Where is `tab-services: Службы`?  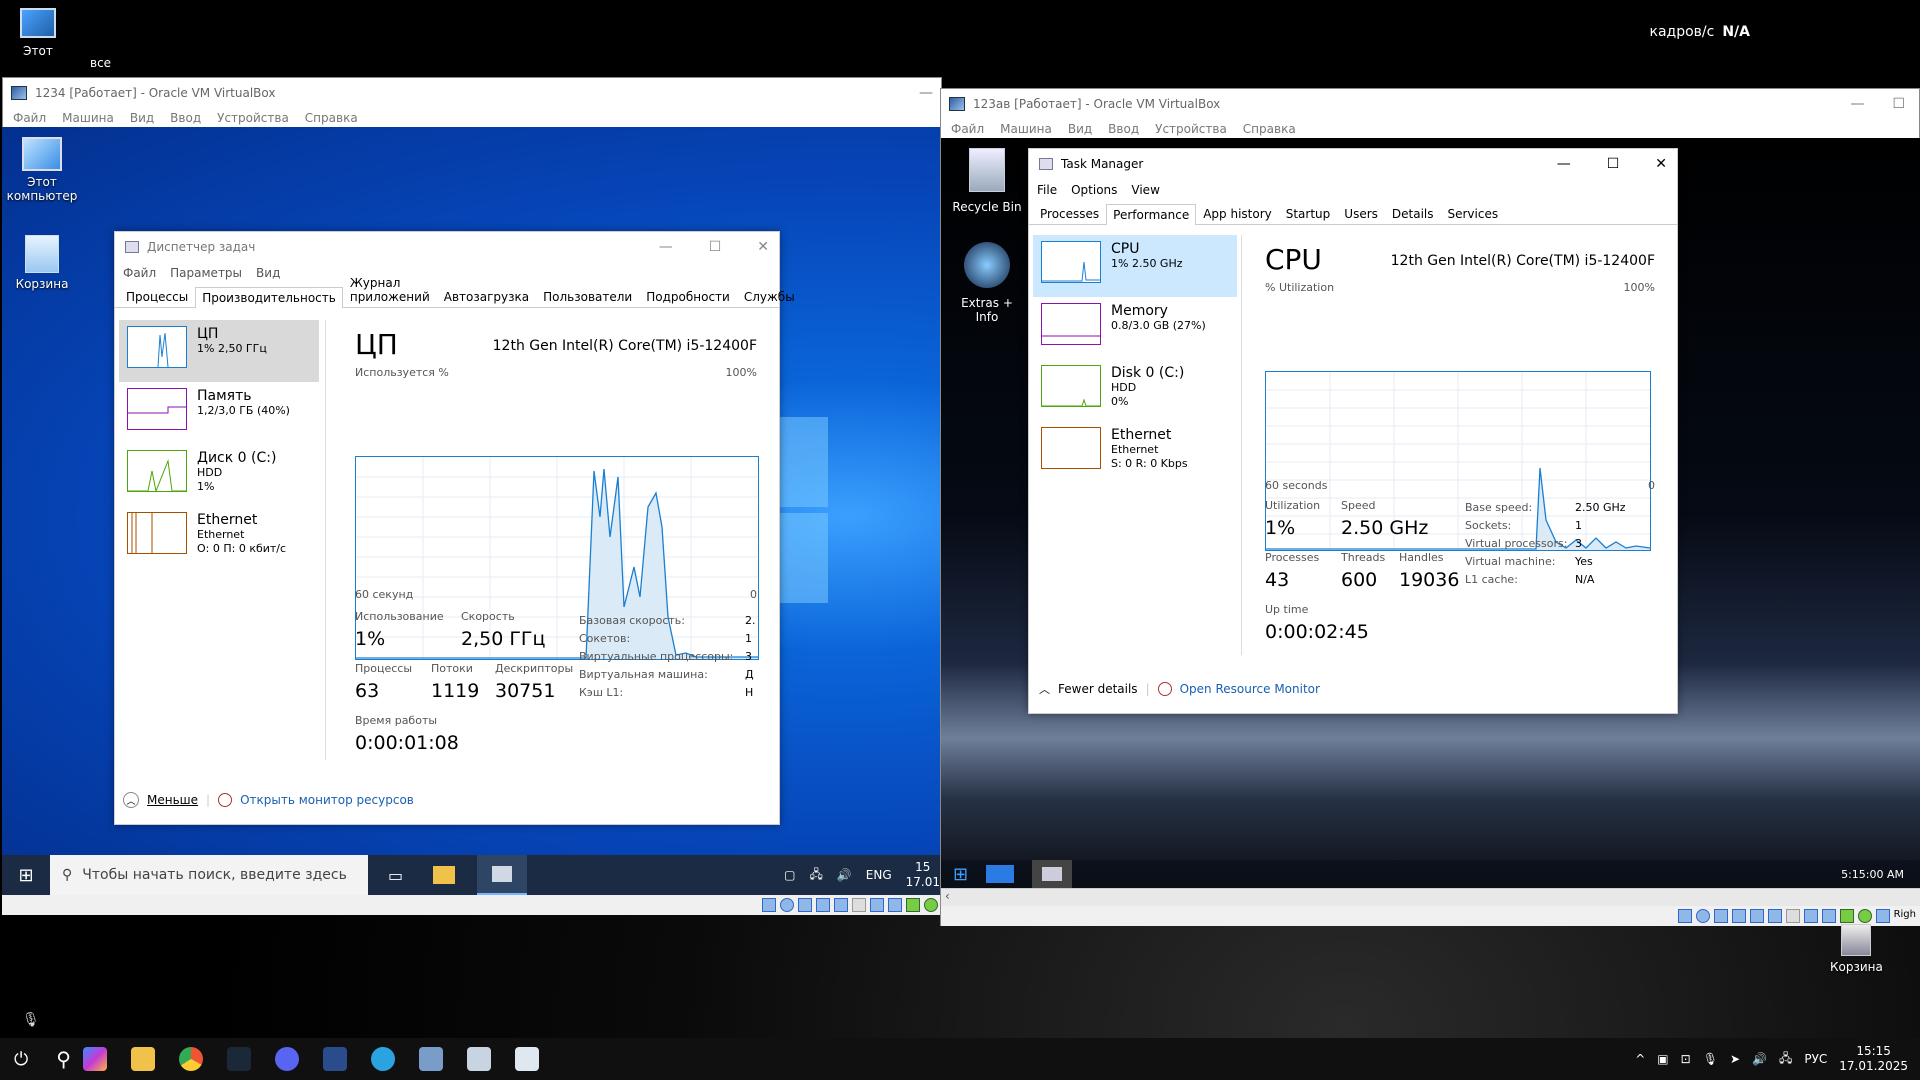
tab-services: Службы is located at coordinates (769, 296).